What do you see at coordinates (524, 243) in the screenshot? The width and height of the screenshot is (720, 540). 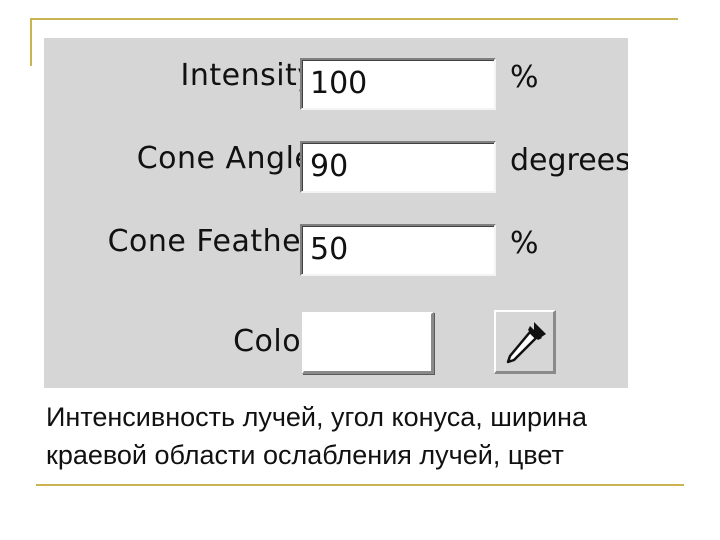 I see `cone-feather-unit: %` at bounding box center [524, 243].